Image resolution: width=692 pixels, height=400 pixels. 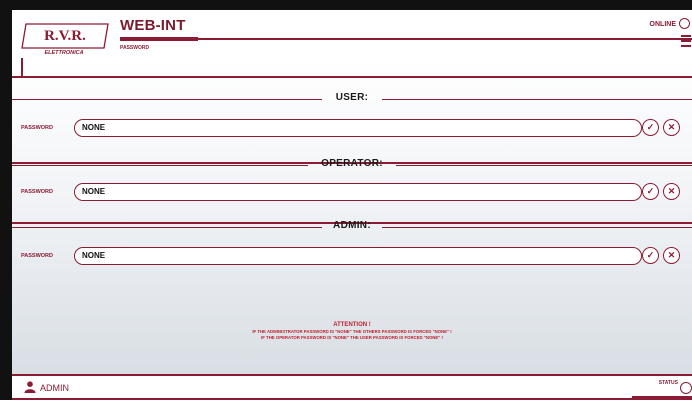 I want to click on user-section: USER: PASSWORD NONE ✓ ✕, so click(x=352, y=113).